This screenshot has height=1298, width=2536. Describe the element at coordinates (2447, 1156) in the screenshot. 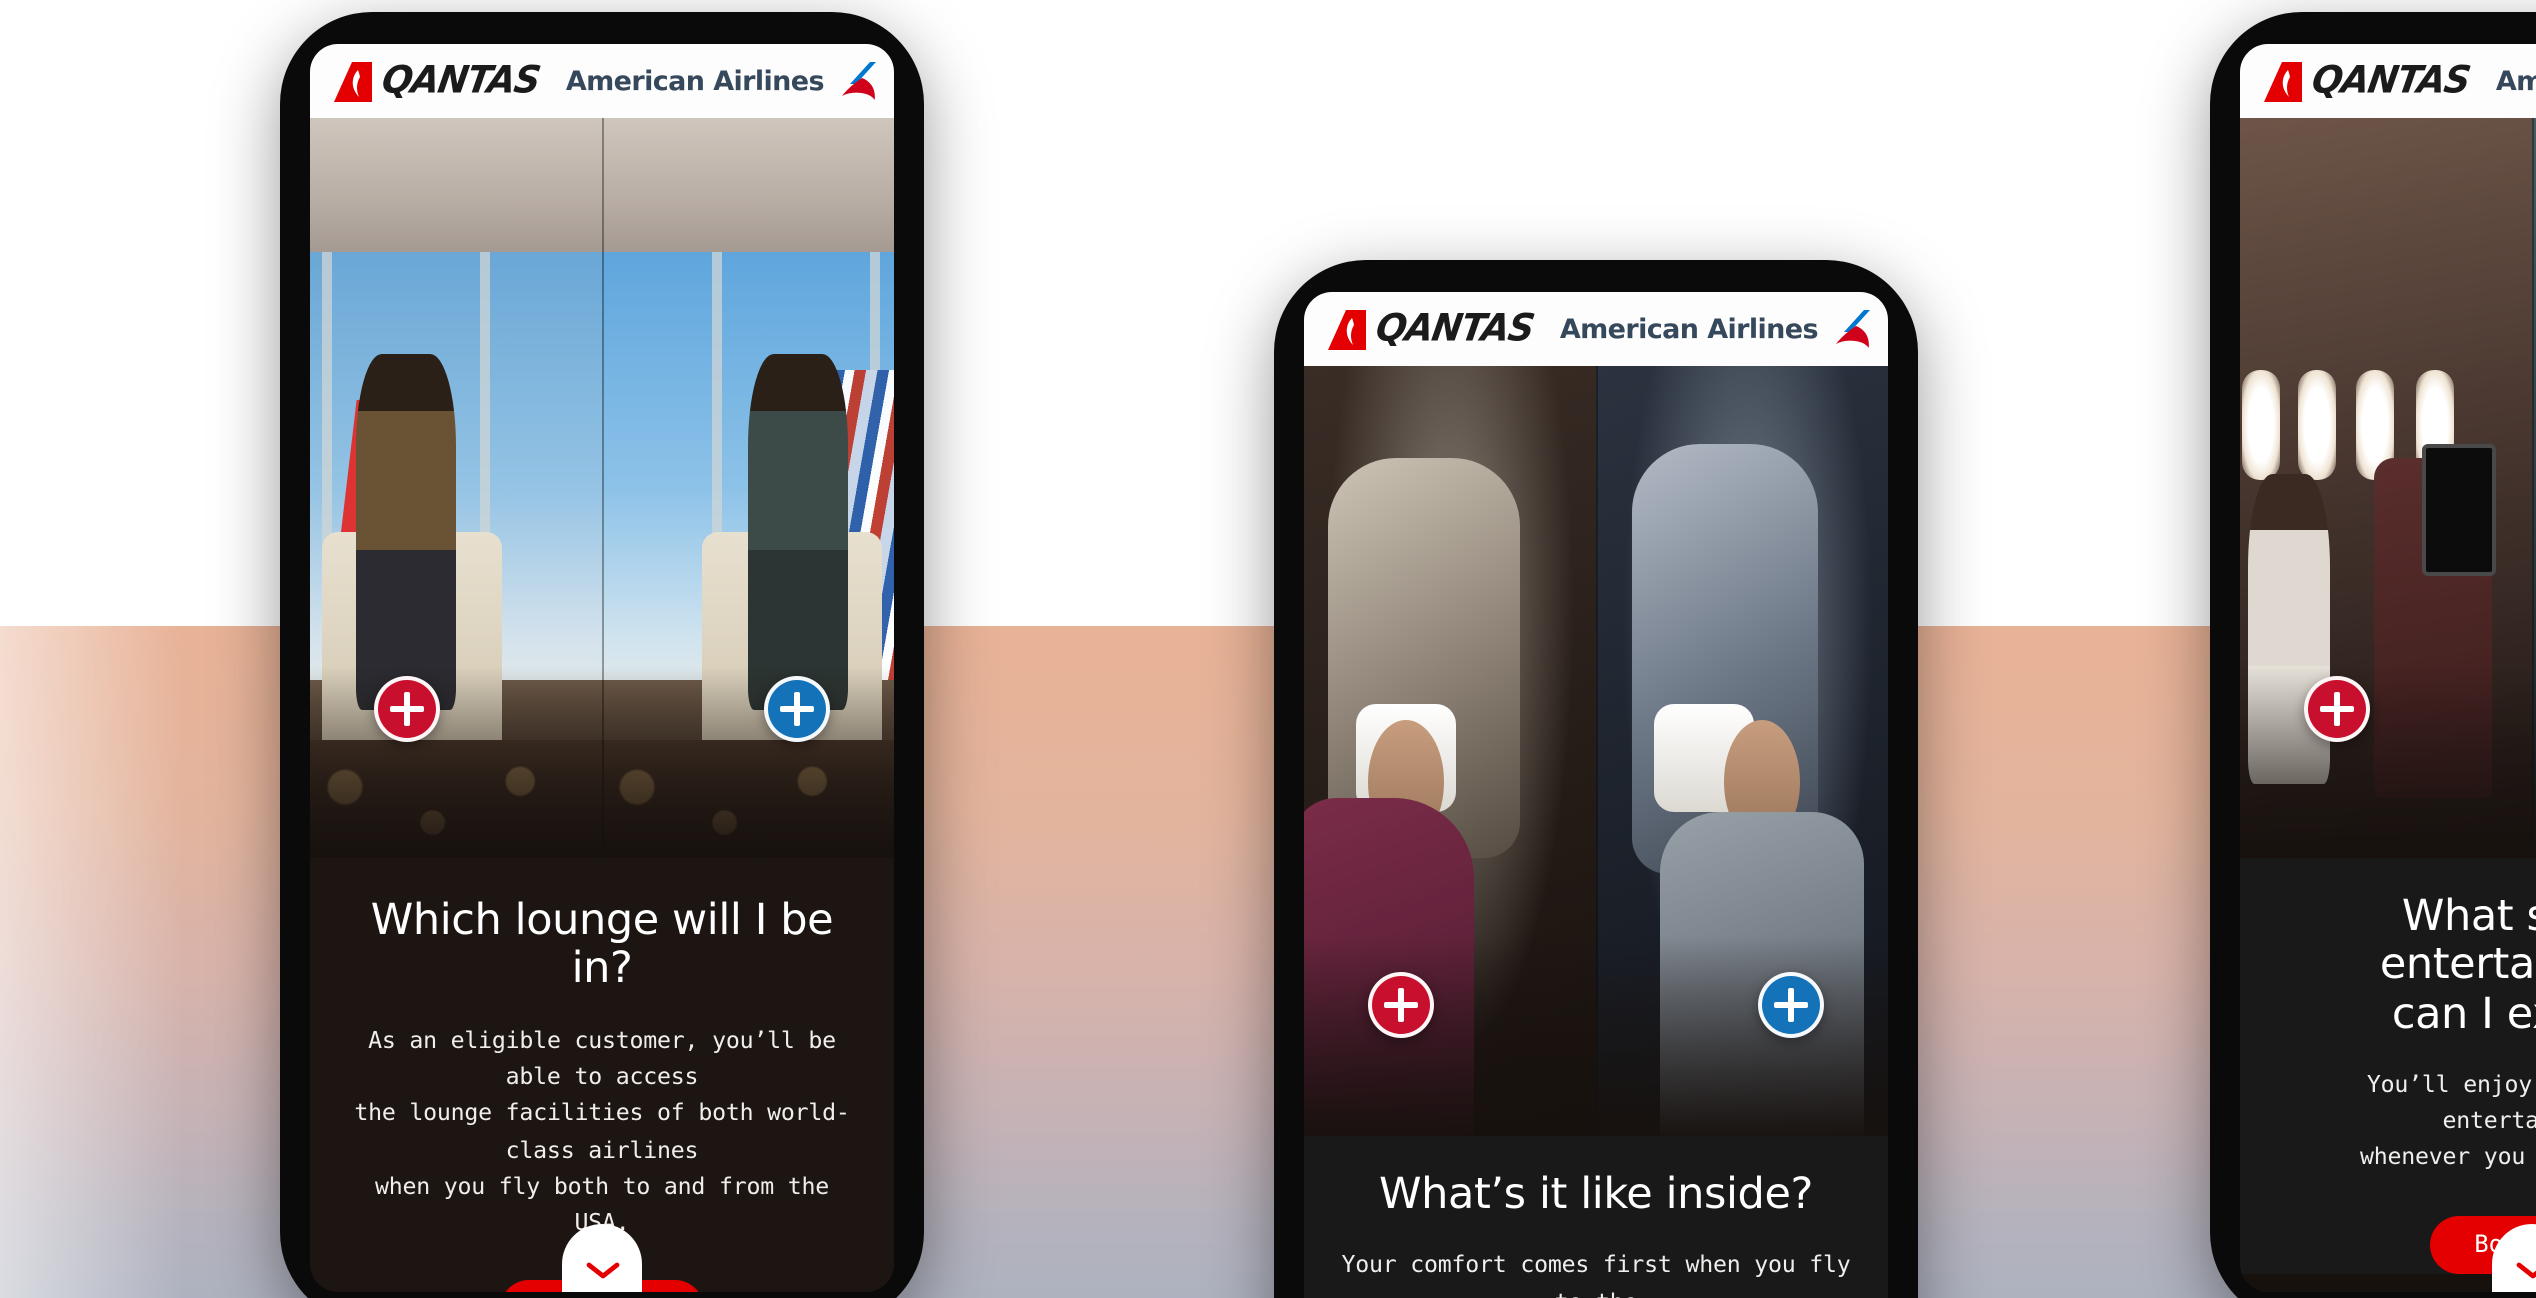

I see `entertainment-body-line-2: whenever you fly with us.` at that location.